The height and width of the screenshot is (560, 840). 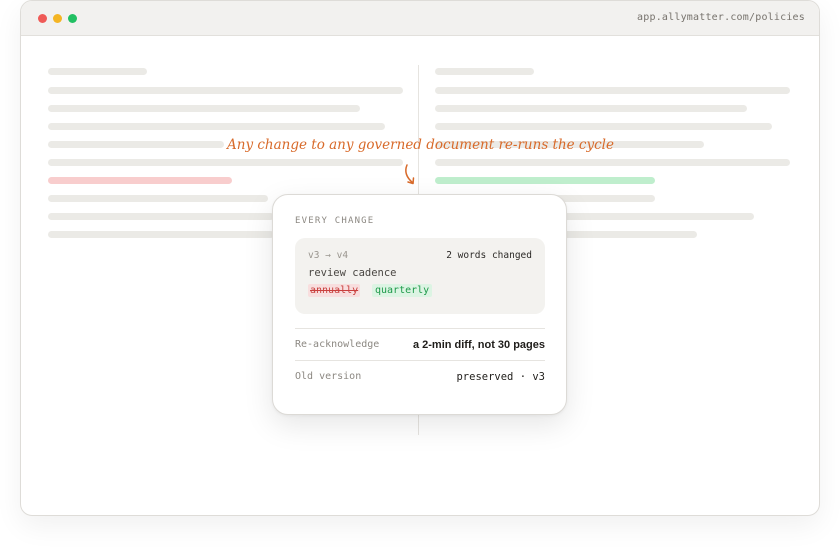 What do you see at coordinates (484, 71) in the screenshot?
I see `new-doc-title-line` at bounding box center [484, 71].